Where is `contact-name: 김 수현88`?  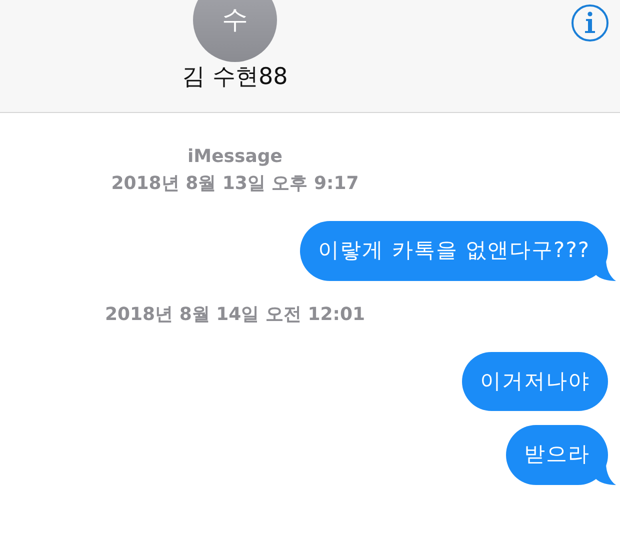 contact-name: 김 수현88 is located at coordinates (235, 77).